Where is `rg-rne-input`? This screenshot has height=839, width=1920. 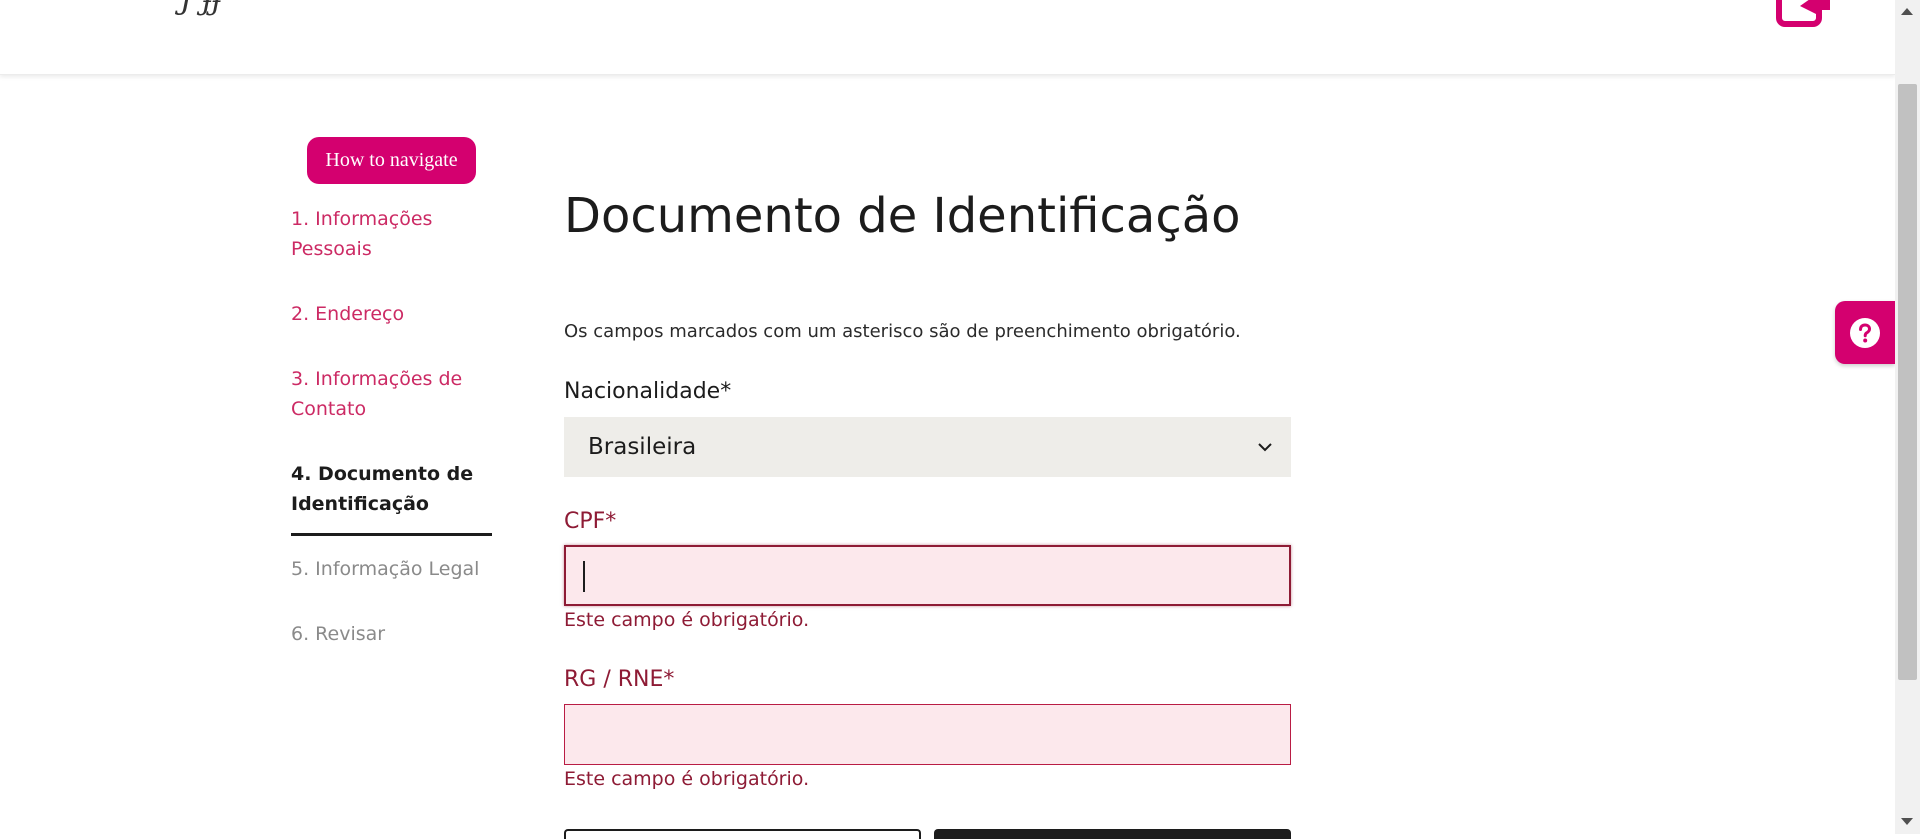 rg-rne-input is located at coordinates (927, 734).